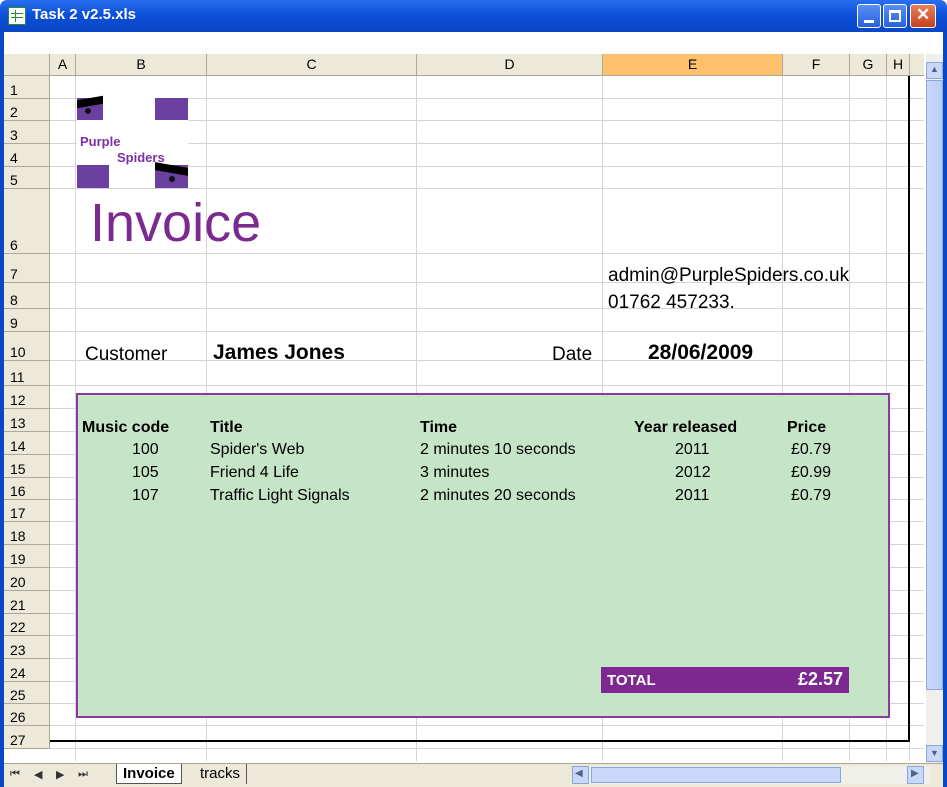 The width and height of the screenshot is (947, 787). Describe the element at coordinates (84, 14) in the screenshot. I see `window-title: Task 2 v2.5.xls` at that location.